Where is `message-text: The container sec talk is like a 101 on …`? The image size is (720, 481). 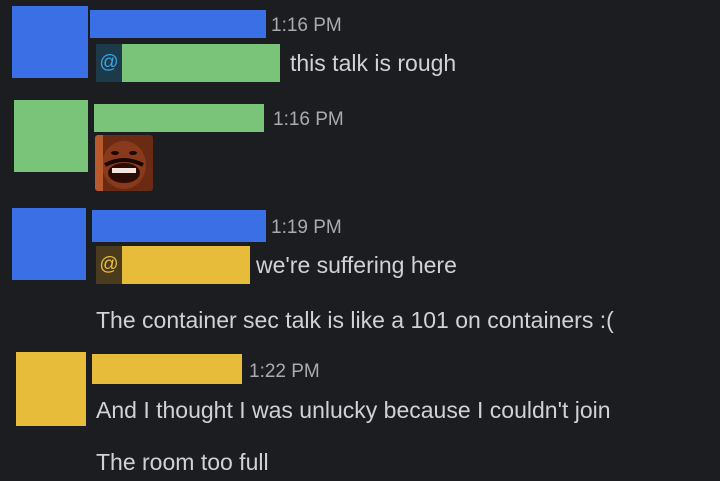
message-text: The container sec talk is like a 101 on … is located at coordinates (355, 320).